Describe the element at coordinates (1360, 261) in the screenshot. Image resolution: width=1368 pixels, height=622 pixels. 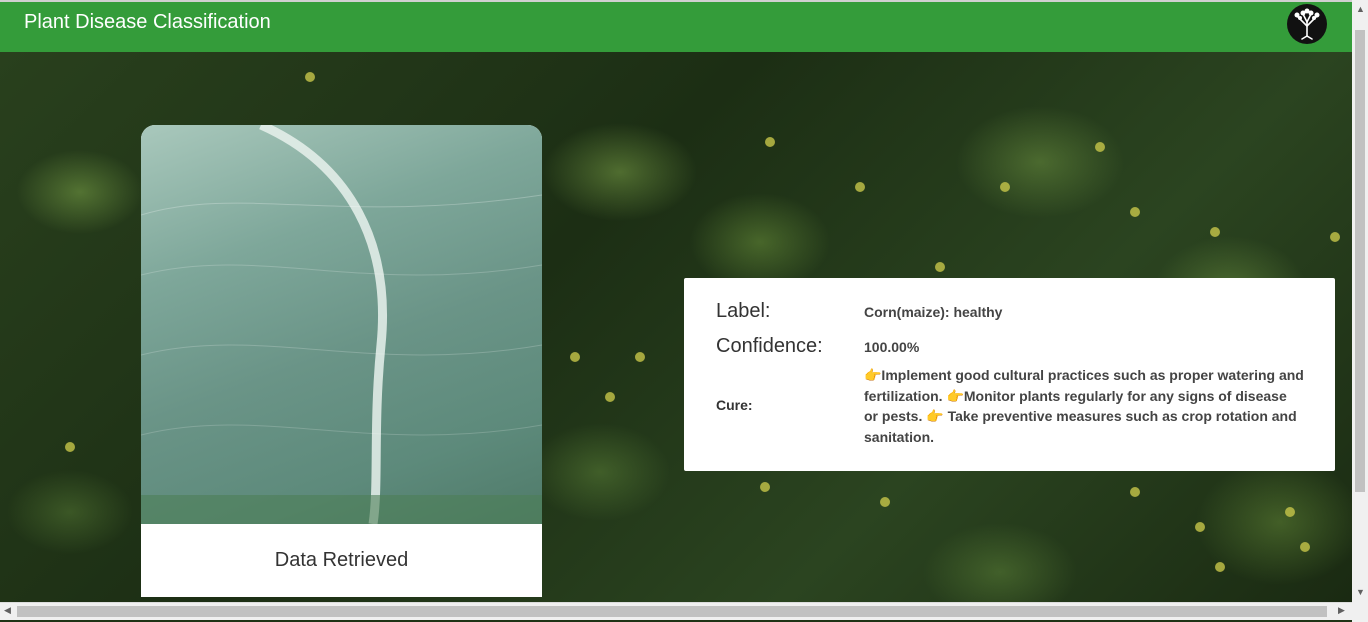
I see `vertical-scroll-thumb` at that location.